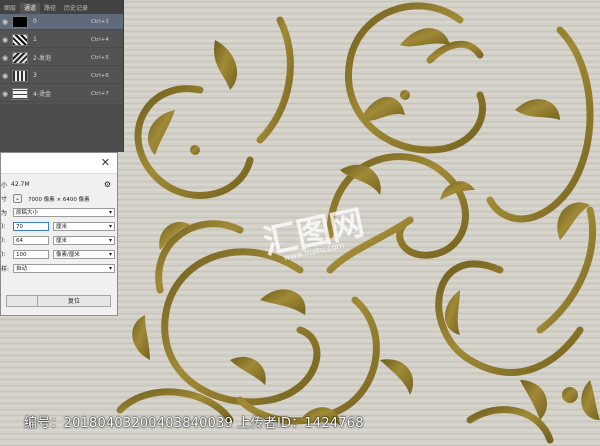 Image resolution: width=600 pixels, height=446 pixels. I want to click on channel-name: 3, so click(35, 75).